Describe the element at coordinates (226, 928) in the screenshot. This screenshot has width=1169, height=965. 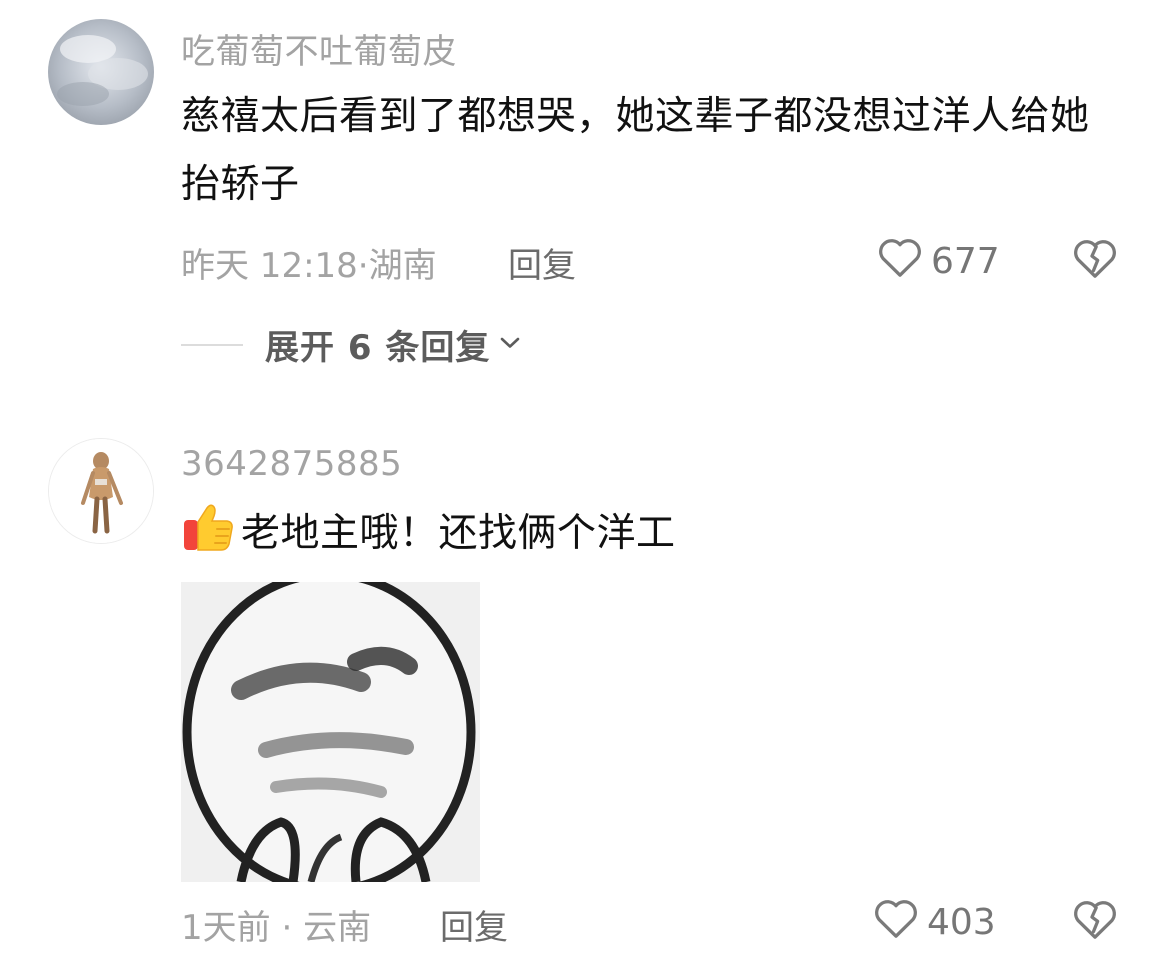
I see `comment-time: 1天前` at that location.